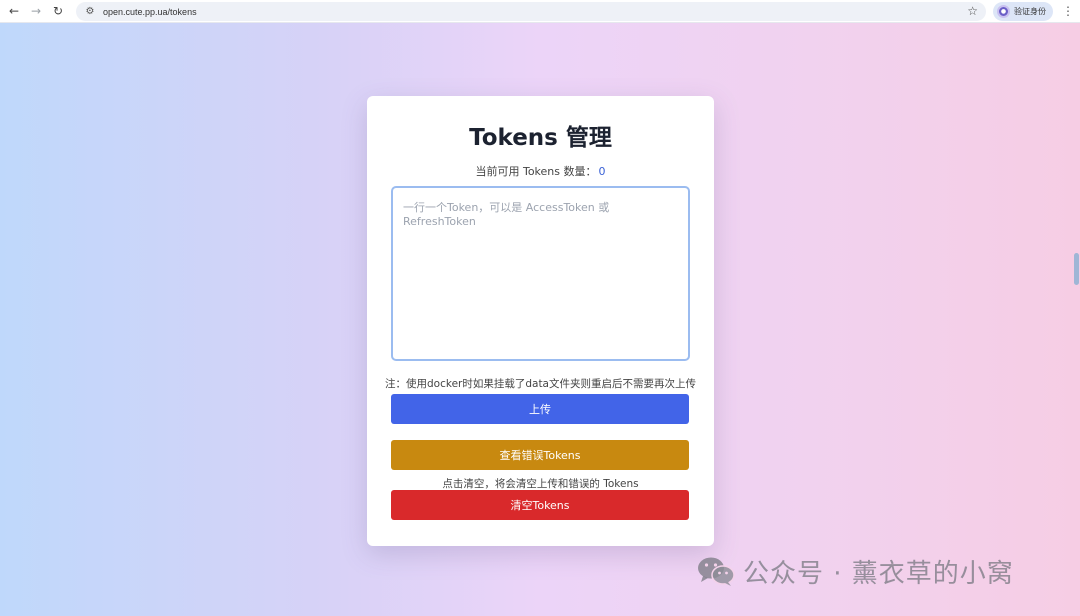  What do you see at coordinates (878, 573) in the screenshot?
I see `watermark-text: 公众号 · 薰衣草的小窝` at bounding box center [878, 573].